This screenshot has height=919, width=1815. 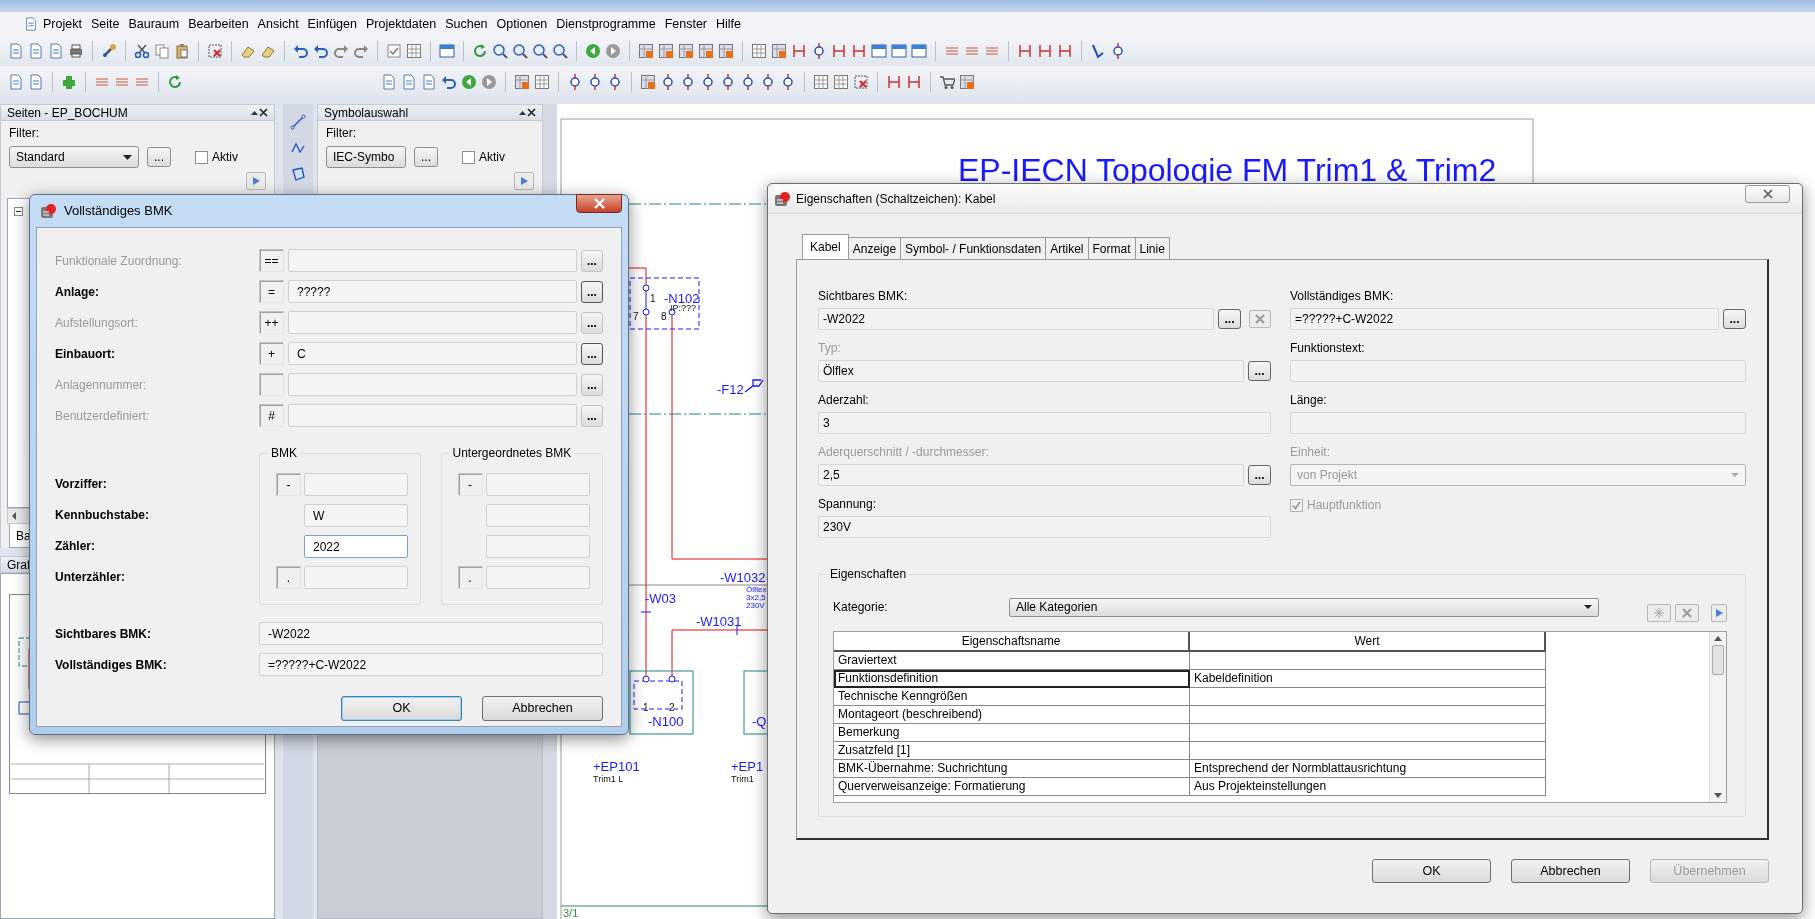 I want to click on line-icon, so click(x=298, y=122).